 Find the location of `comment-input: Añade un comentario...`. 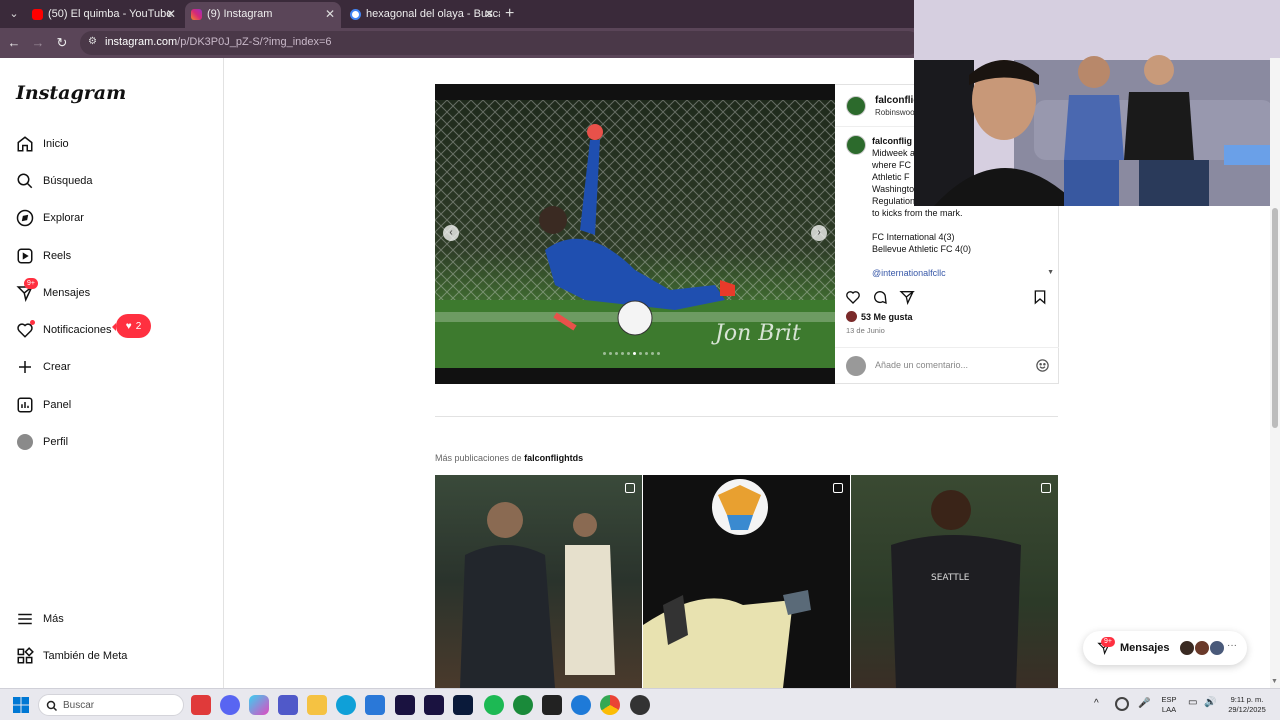

comment-input: Añade un comentario... is located at coordinates (921, 365).